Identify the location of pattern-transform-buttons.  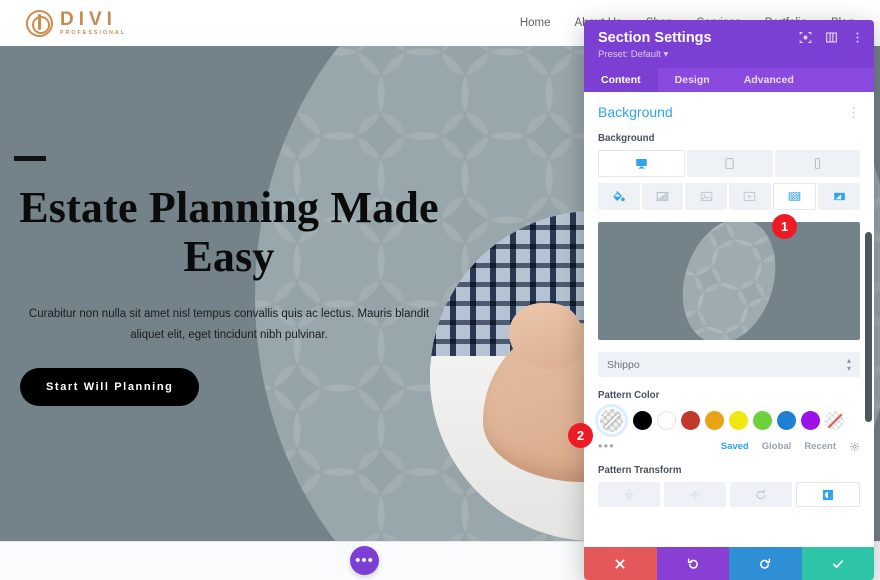
(729, 494).